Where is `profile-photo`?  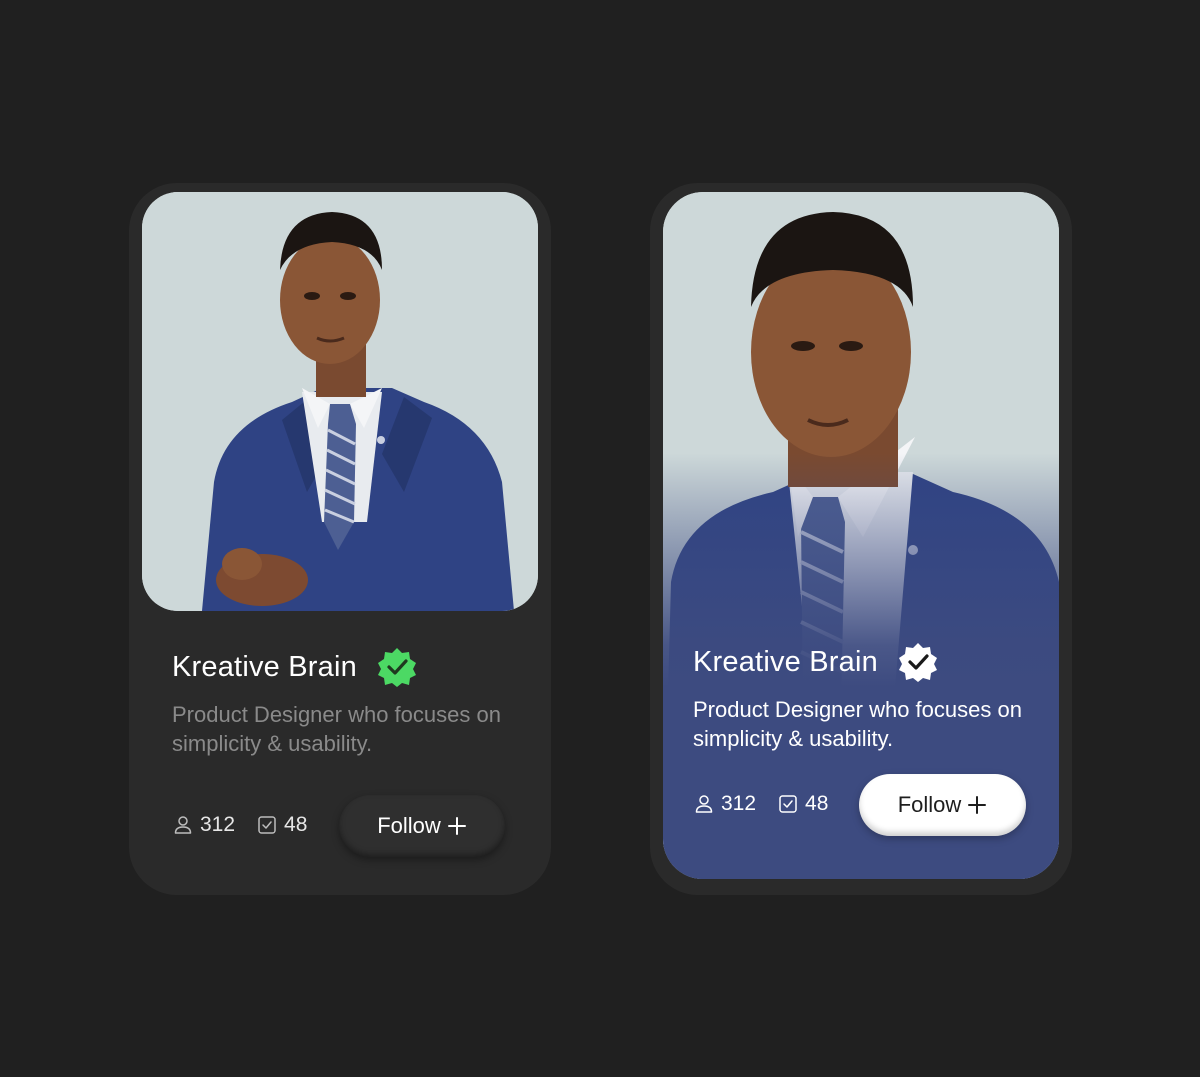 profile-photo is located at coordinates (340, 401).